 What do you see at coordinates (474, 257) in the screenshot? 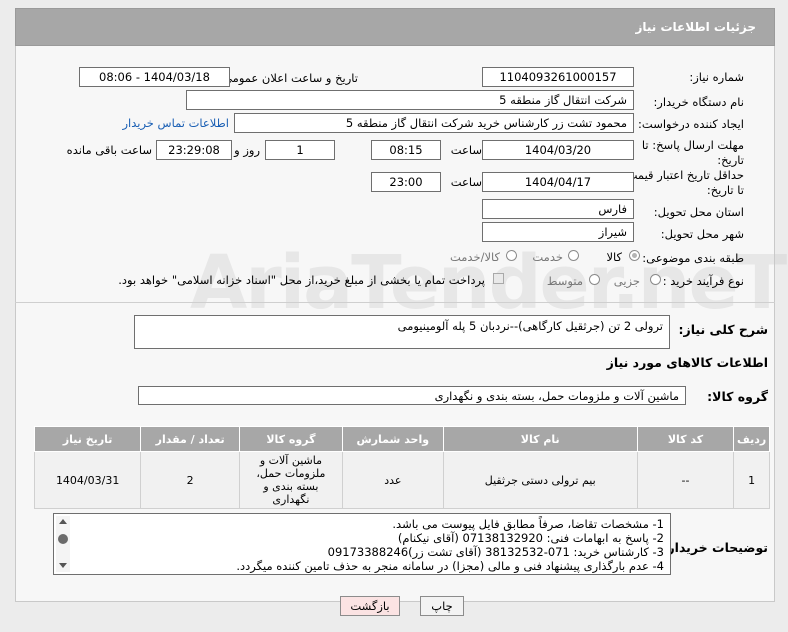
I see `category-option-goods-service: کالا/خدمت` at bounding box center [474, 257].